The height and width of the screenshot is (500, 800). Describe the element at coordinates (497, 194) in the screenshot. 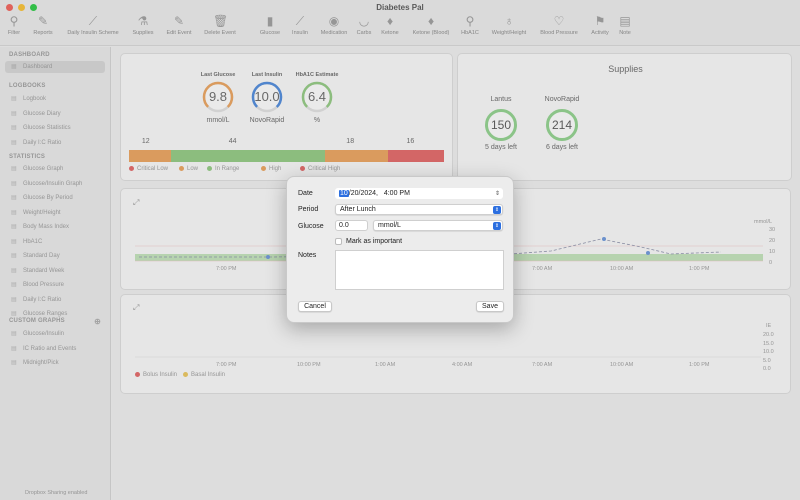

I see `stepper-icon: ⇕` at that location.